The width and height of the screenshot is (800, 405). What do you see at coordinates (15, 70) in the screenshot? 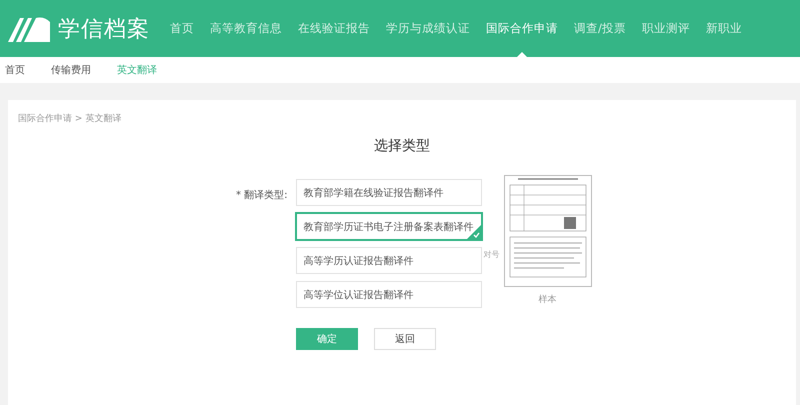
I see `subnav-tab: 首页` at bounding box center [15, 70].